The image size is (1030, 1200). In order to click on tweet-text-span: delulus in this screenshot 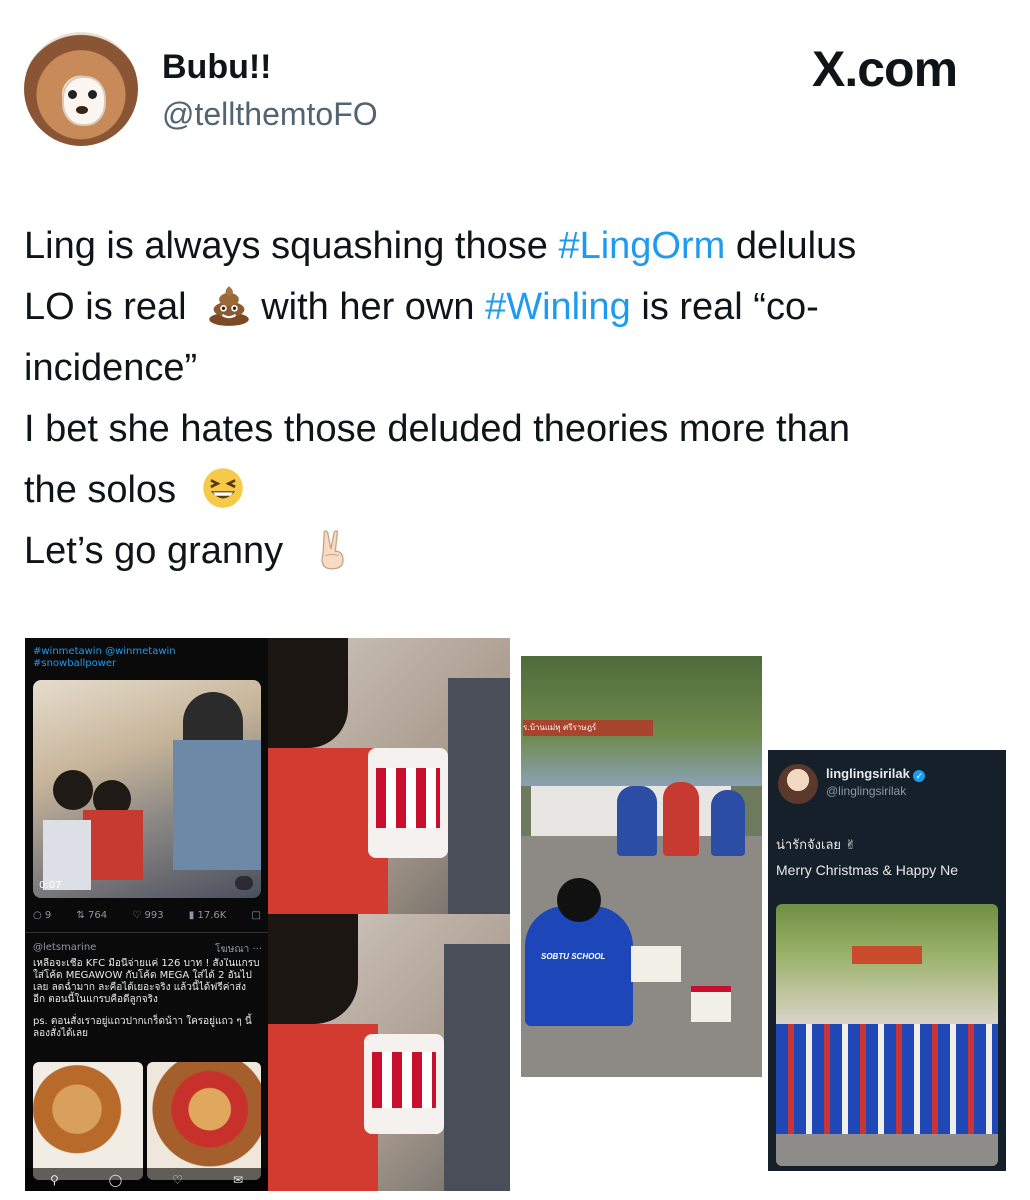, I will do `click(791, 246)`.